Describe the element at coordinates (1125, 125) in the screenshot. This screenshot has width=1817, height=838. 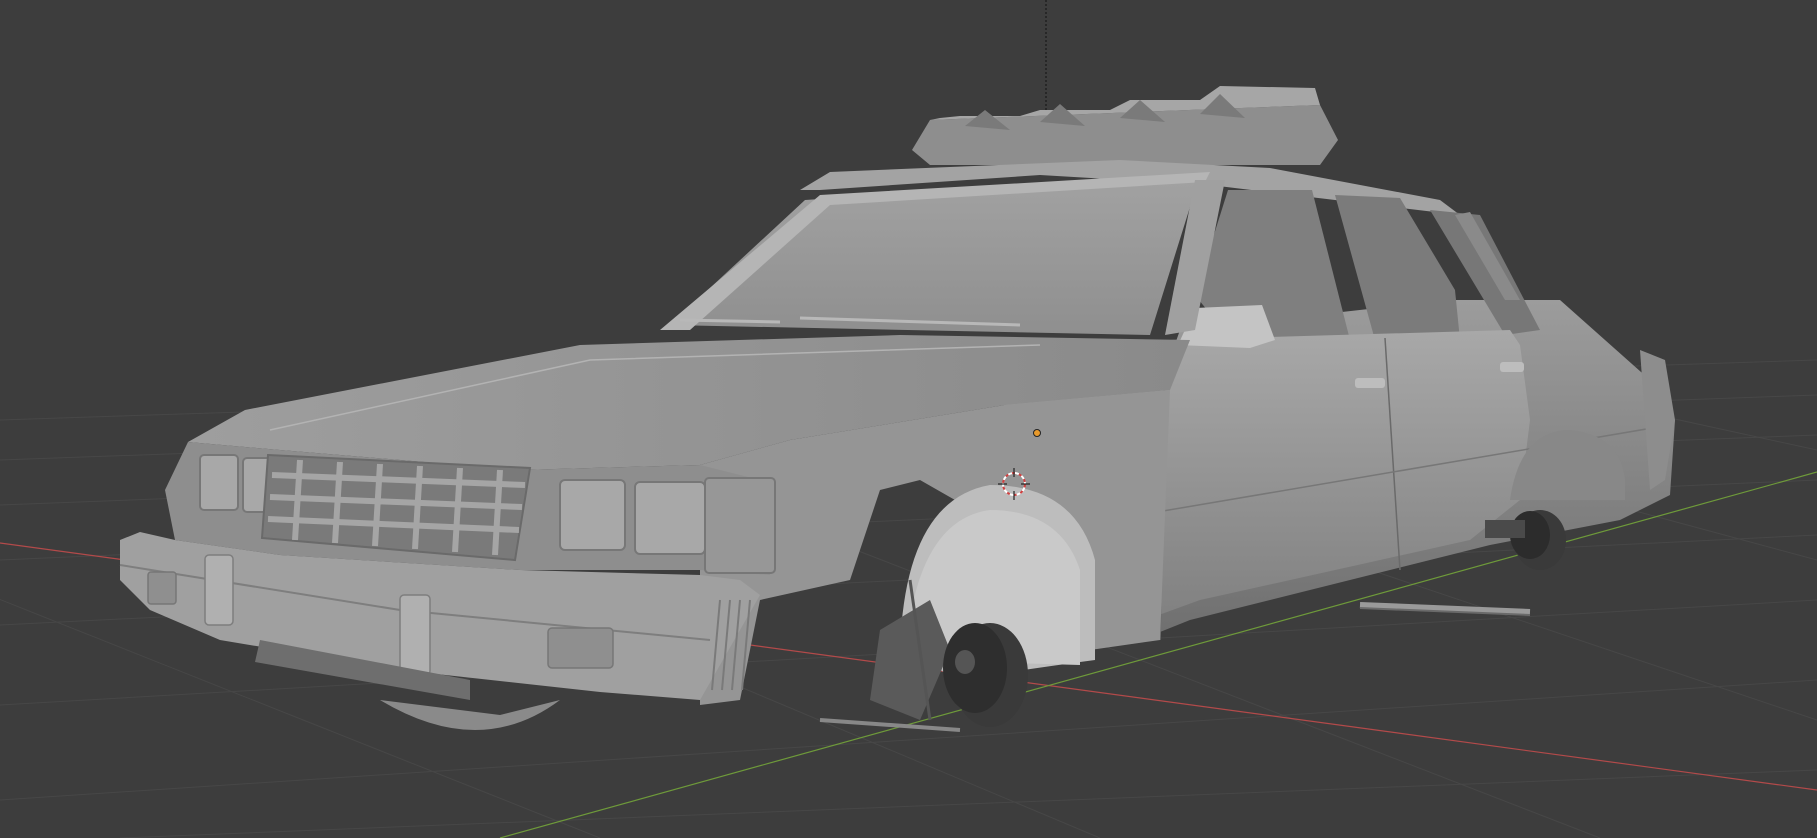
I see `roof-light-bar` at that location.